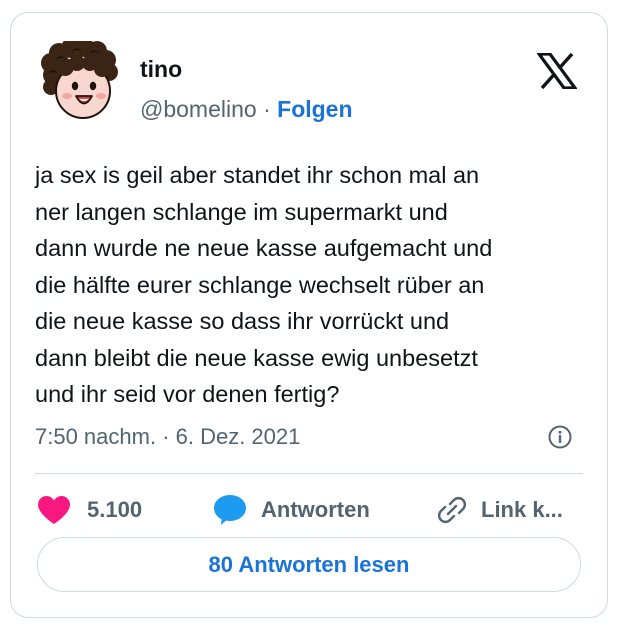 This screenshot has height=633, width=620. Describe the element at coordinates (115, 509) in the screenshot. I see `like-count: 5.100` at that location.